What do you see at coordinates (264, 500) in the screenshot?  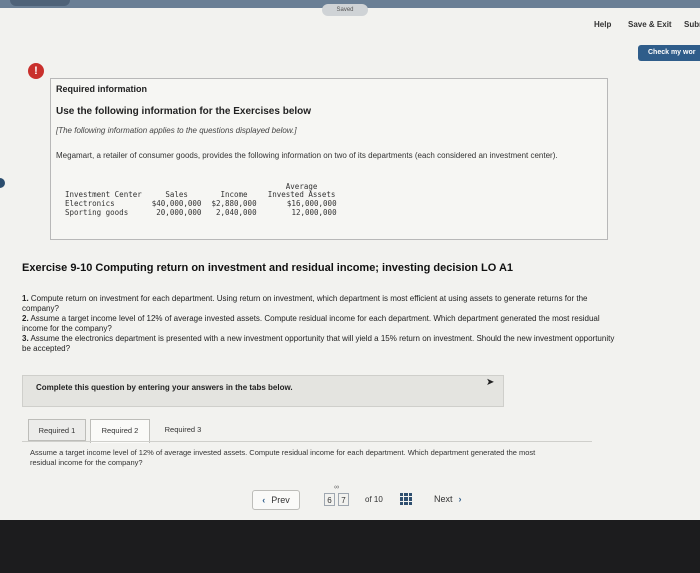 I see `chevron-left-icon: ‹` at bounding box center [264, 500].